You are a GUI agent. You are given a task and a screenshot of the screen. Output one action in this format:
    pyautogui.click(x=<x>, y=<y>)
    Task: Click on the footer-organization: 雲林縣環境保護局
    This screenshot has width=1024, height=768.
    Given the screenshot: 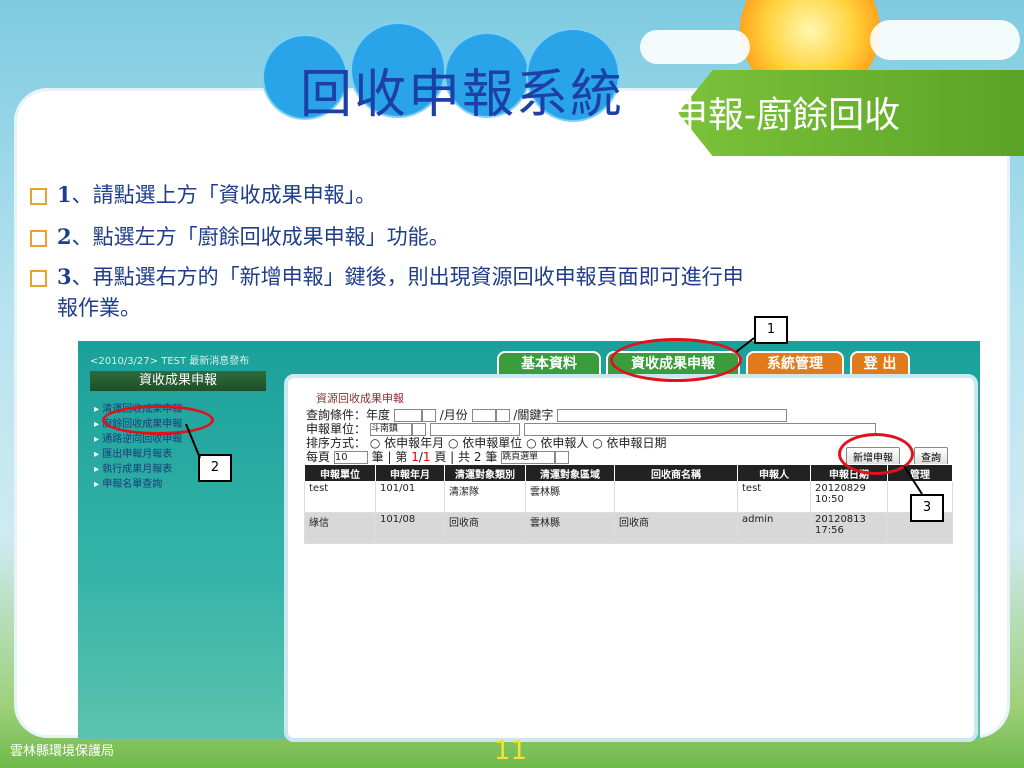 What is the action you would take?
    pyautogui.click(x=62, y=751)
    